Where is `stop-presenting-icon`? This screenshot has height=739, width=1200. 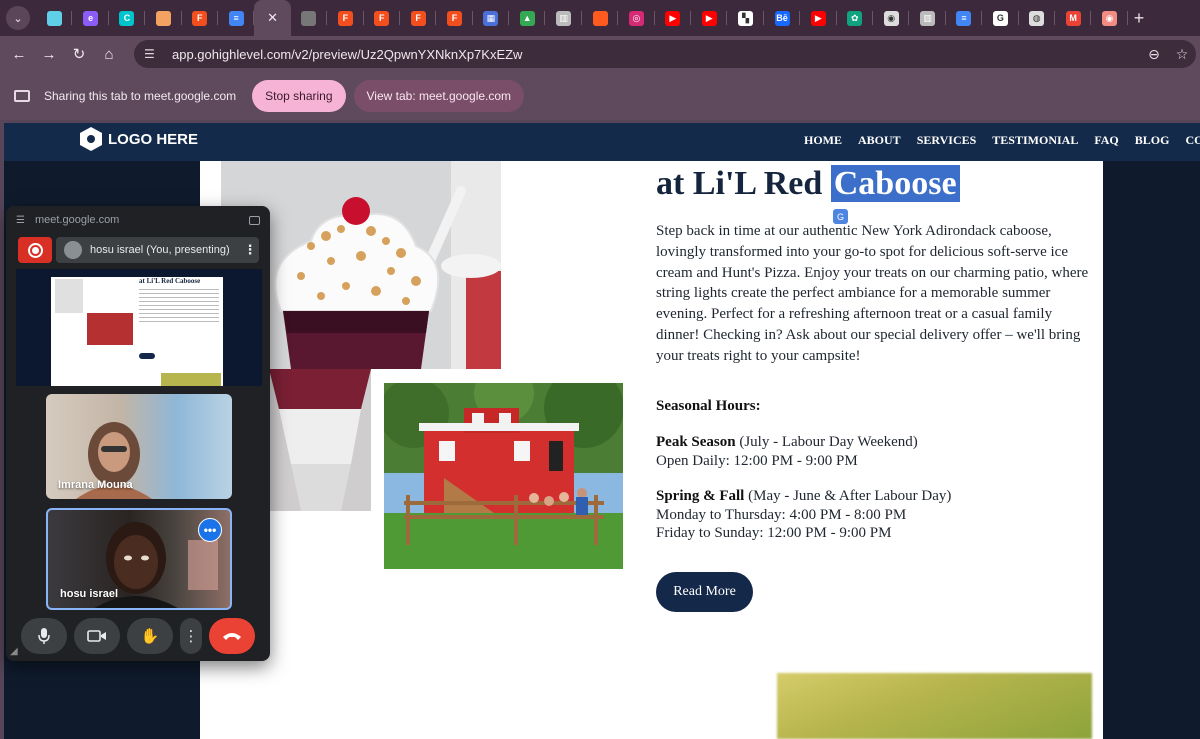
stop-presenting-icon is located at coordinates (35, 250).